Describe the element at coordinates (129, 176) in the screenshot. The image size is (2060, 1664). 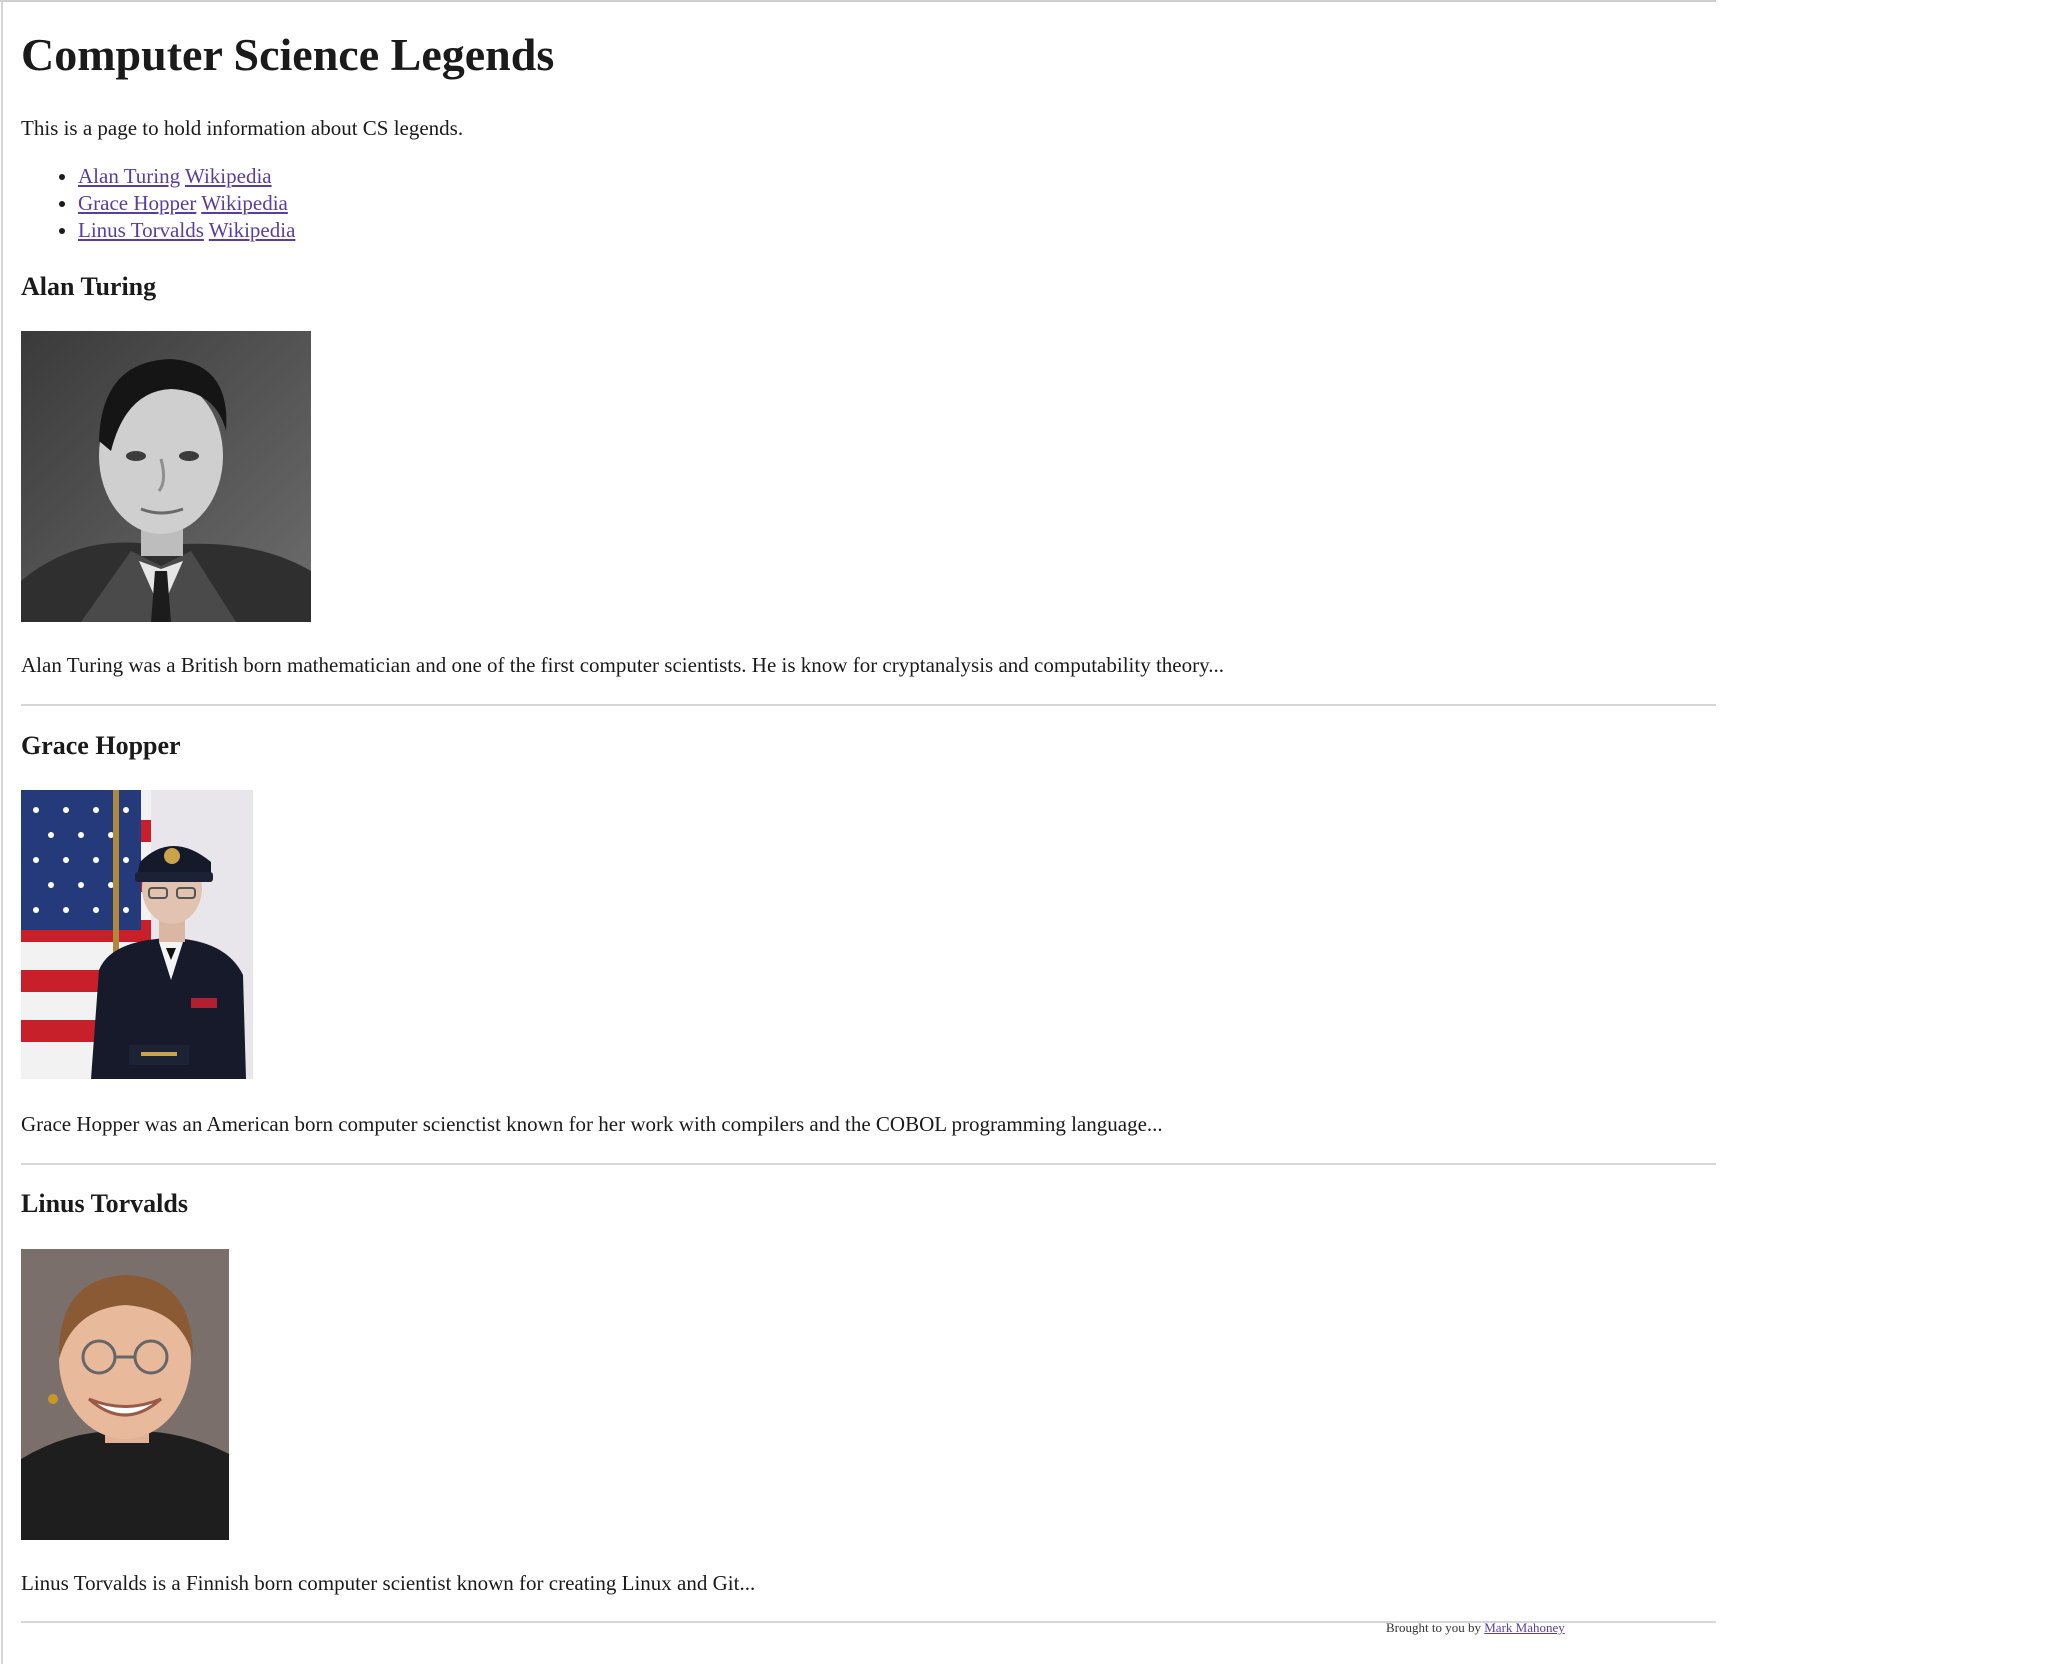
I see `toc-link-alan-turing: Alan Turing` at that location.